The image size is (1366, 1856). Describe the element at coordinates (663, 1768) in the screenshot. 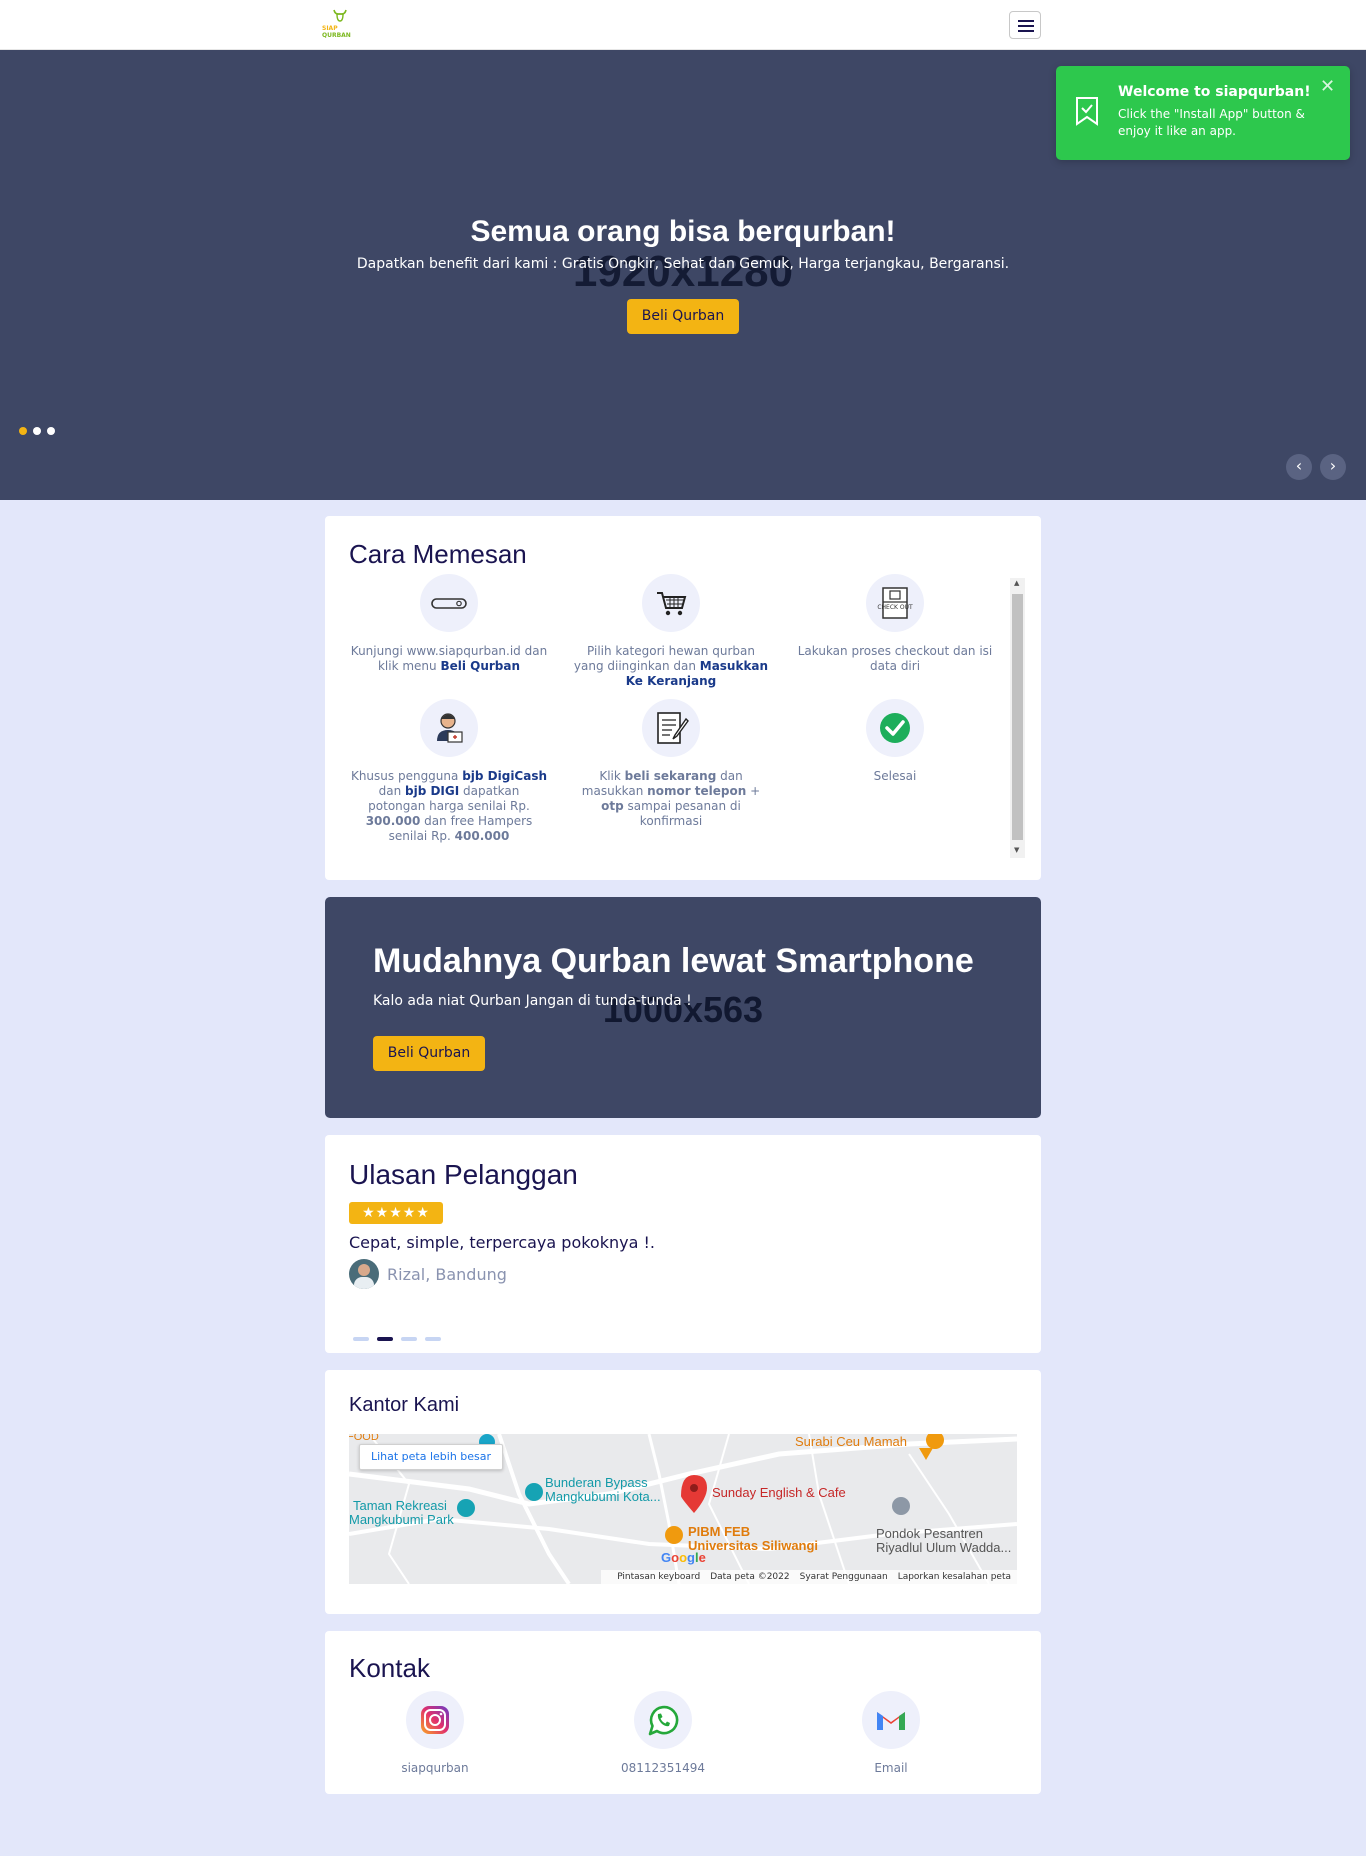

I see `whatsapp-number: 08112351494` at that location.